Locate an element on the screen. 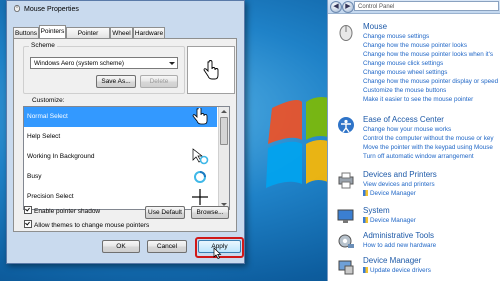  cp-link-text: Turn off automatic window arrangement is located at coordinates (418, 156).